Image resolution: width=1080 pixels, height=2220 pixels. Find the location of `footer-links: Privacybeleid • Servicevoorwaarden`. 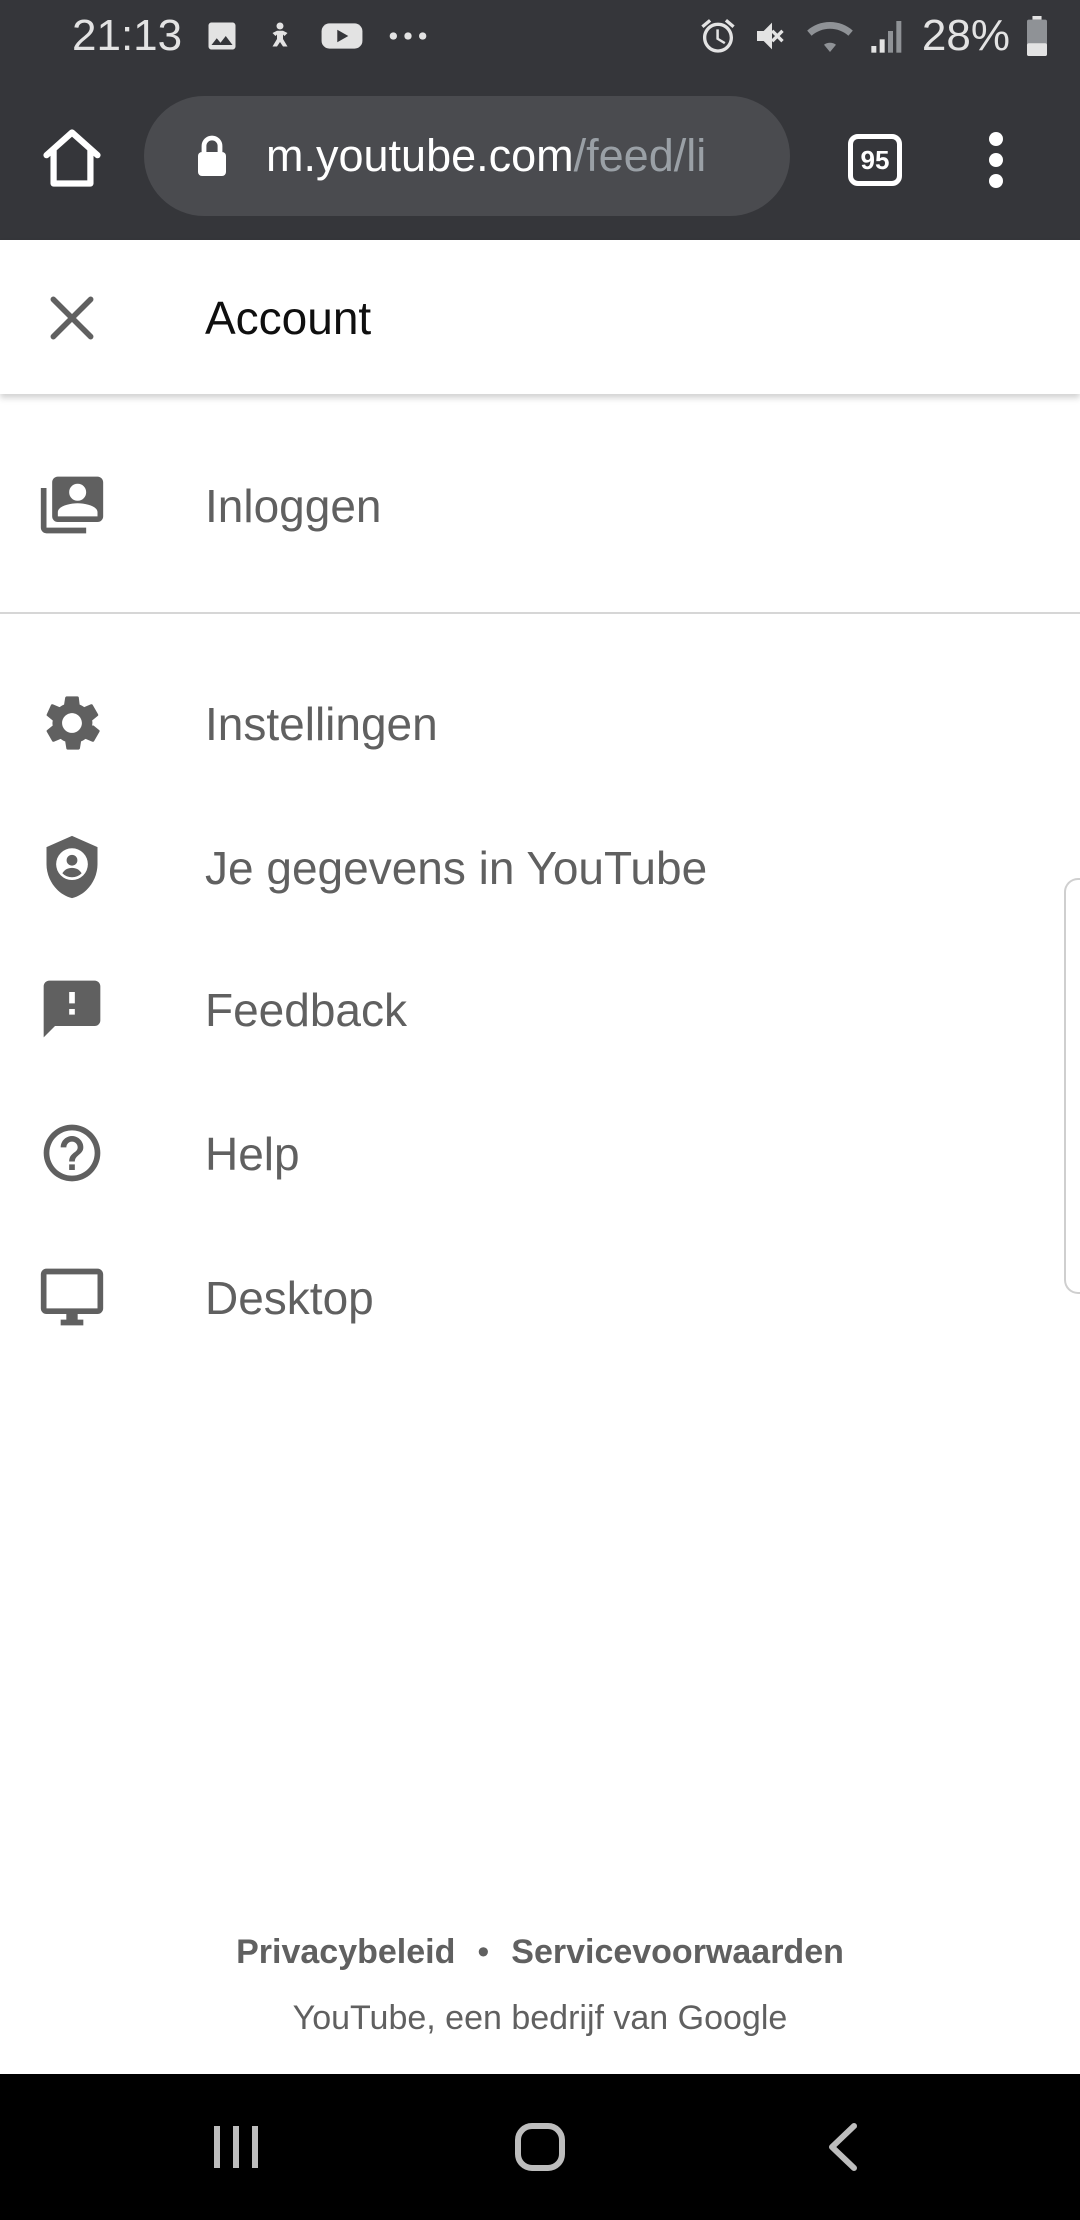

footer-links: Privacybeleid • Servicevoorwaarden is located at coordinates (540, 1952).